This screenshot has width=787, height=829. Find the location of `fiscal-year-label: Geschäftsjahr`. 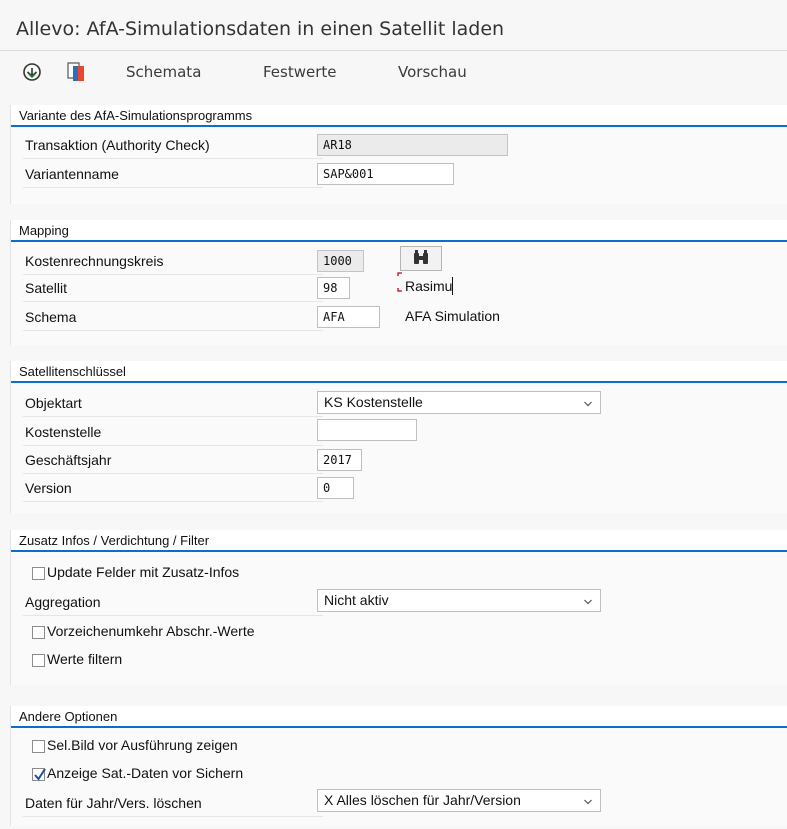

fiscal-year-label: Geschäftsjahr is located at coordinates (68, 460).